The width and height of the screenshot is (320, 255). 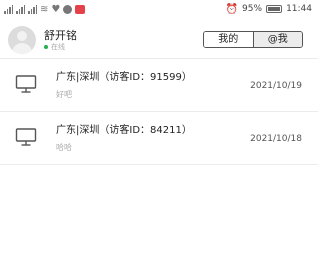 What do you see at coordinates (60, 35) in the screenshot?
I see `user-name: 舒开铭` at bounding box center [60, 35].